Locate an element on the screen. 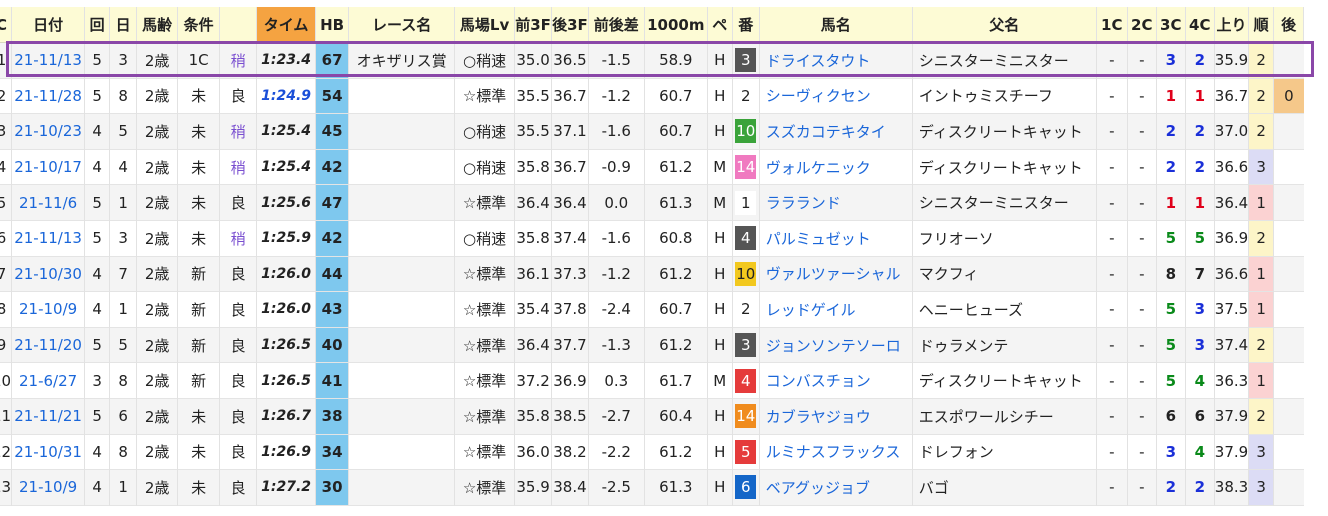  corner-4: 1 is located at coordinates (1200, 96).